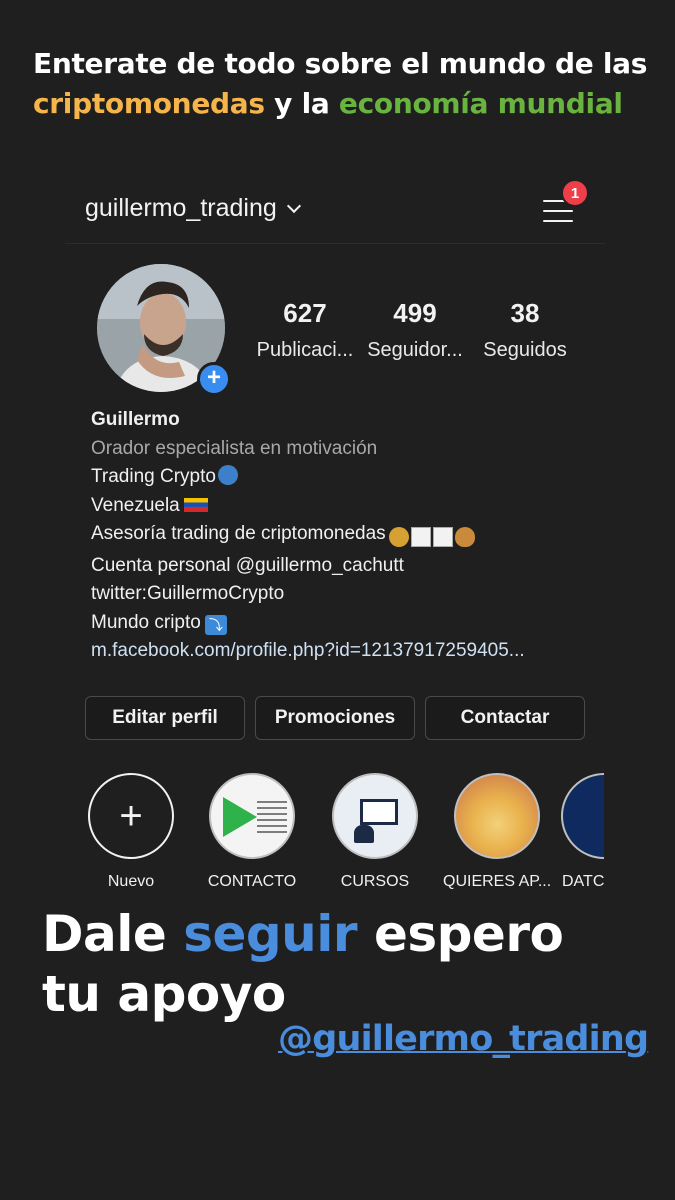  I want to click on bio-line: Cuenta personal @guillermo_cachutt, so click(361, 566).